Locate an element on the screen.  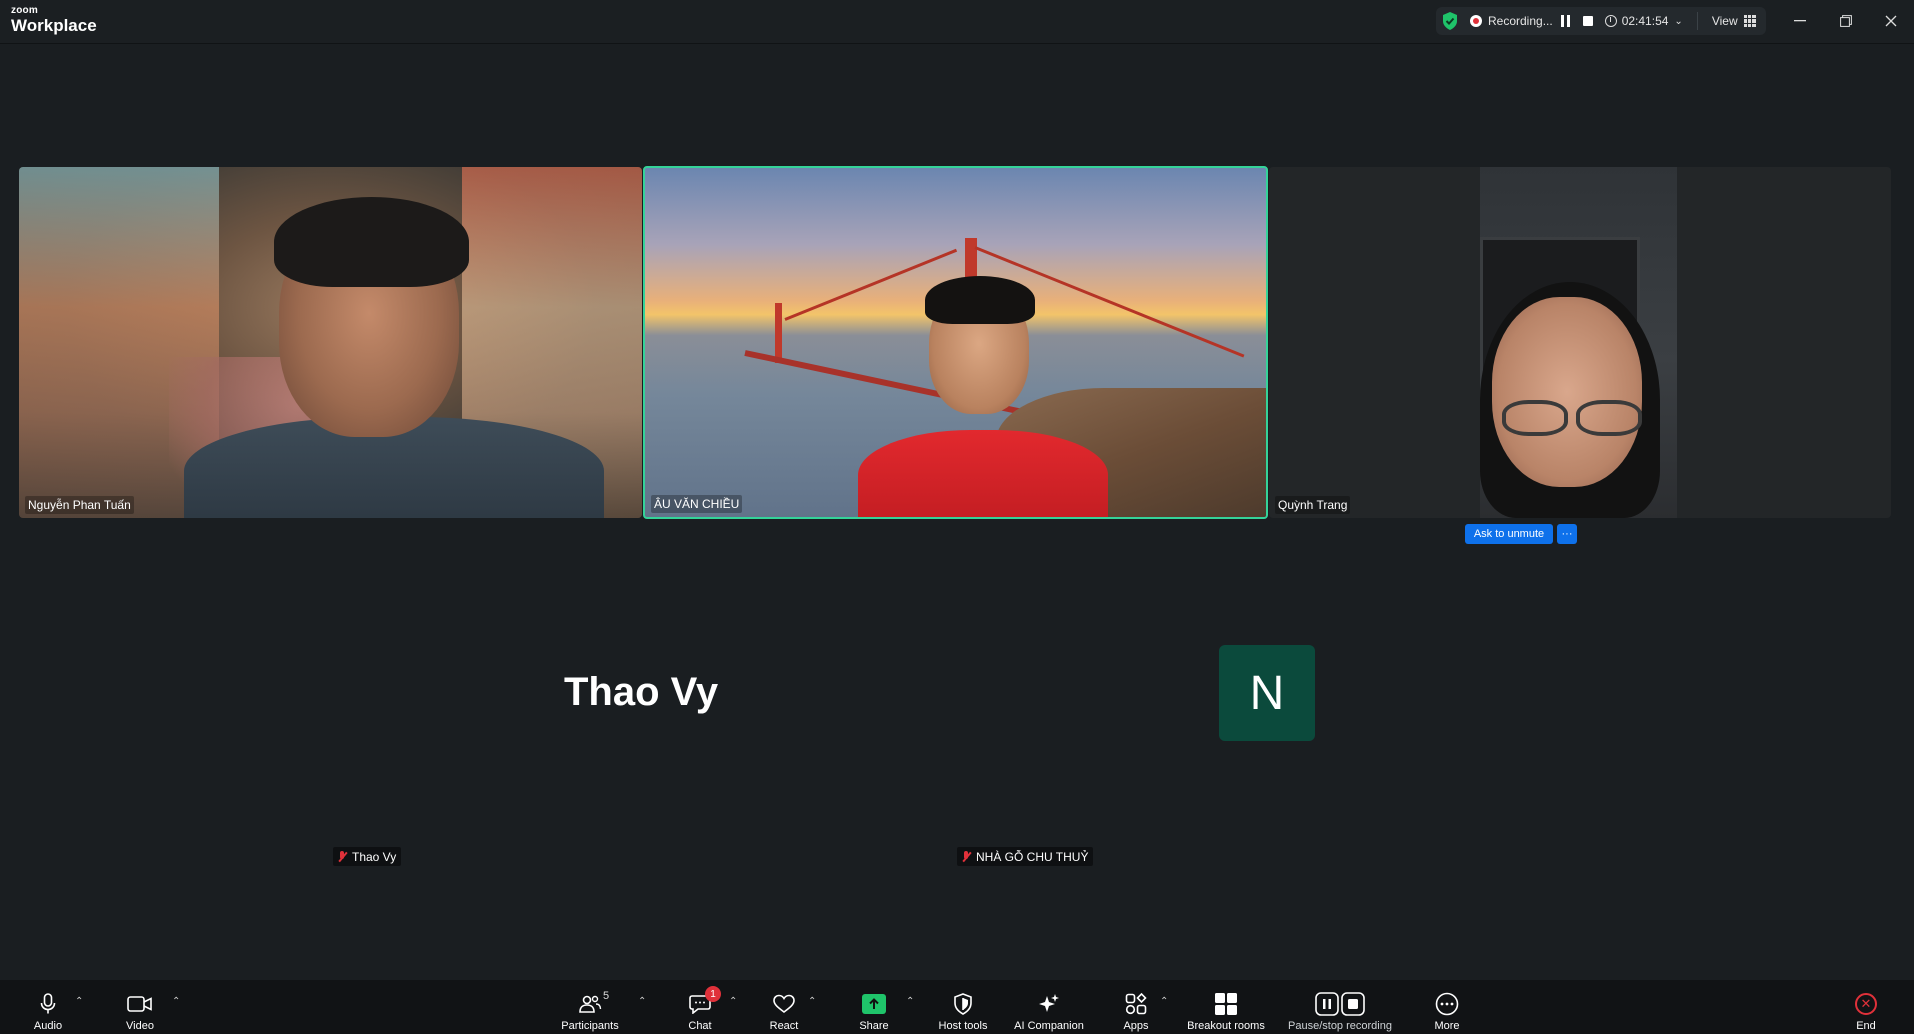
chat-options-caret: ⌃ is located at coordinates (733, 1001).